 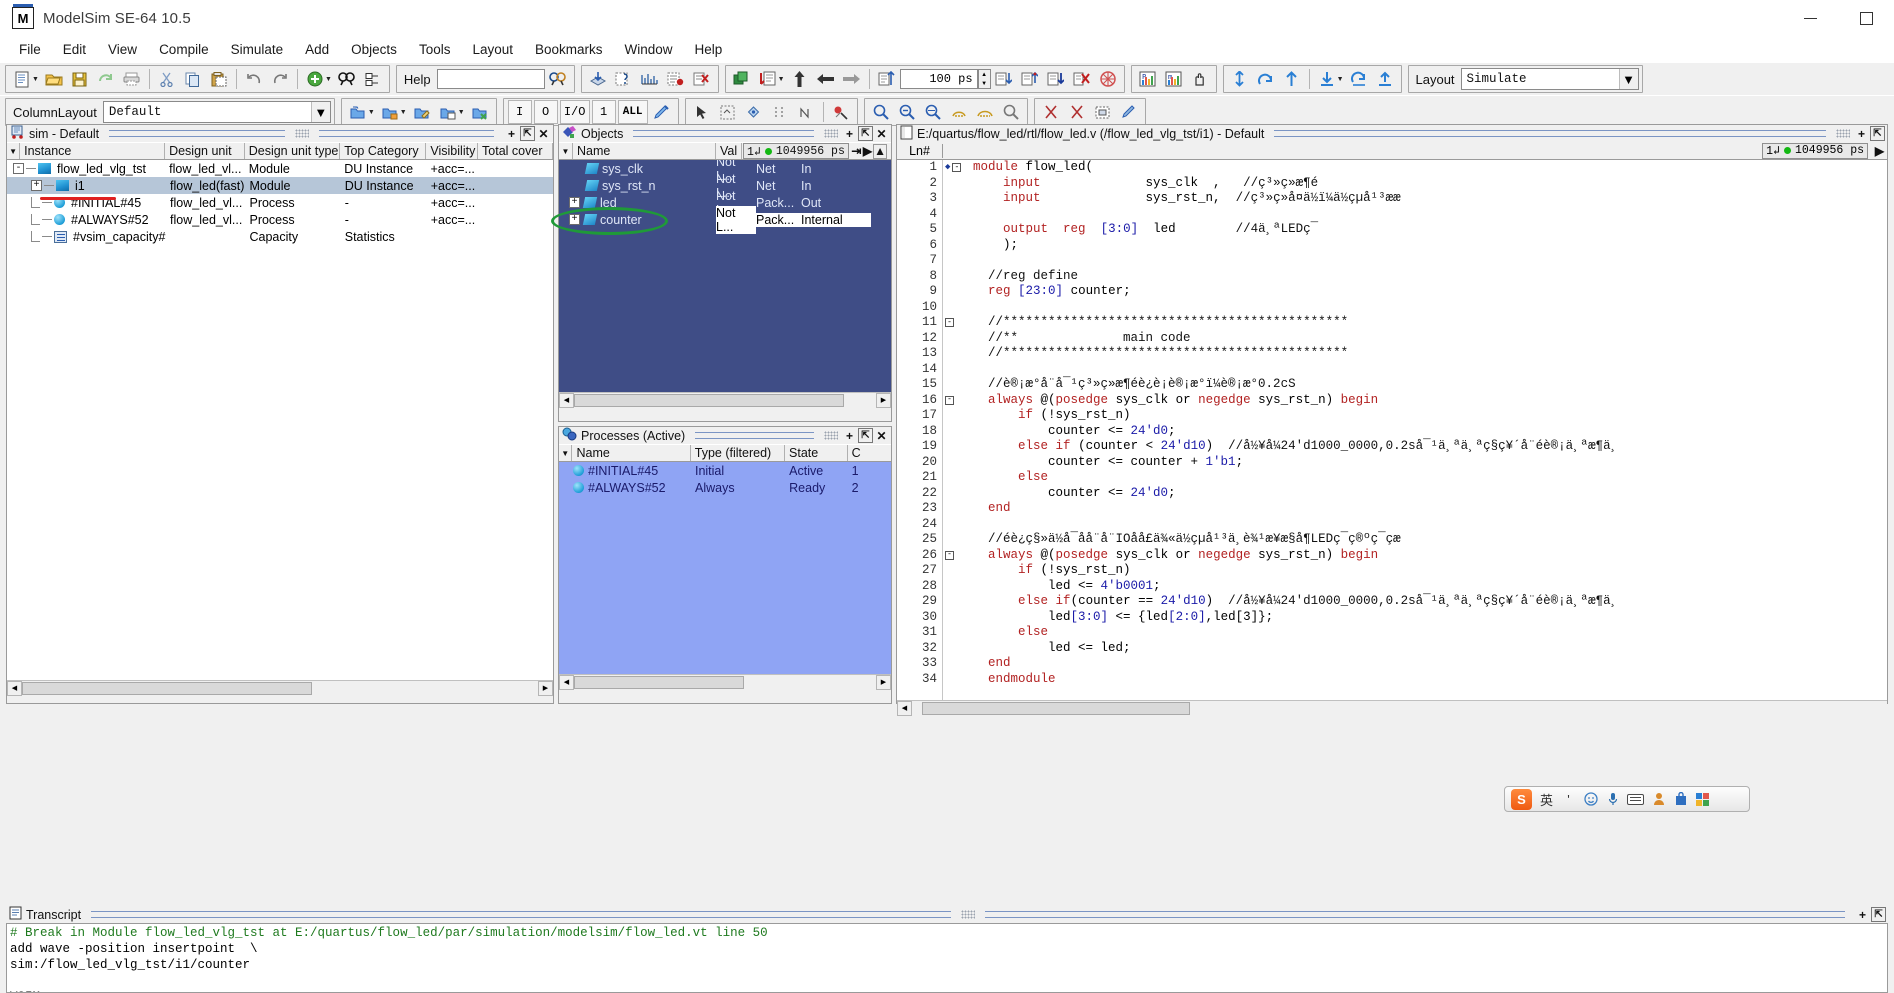 I want to click on objects-hscroll-right-icon: ▶, so click(x=883, y=400).